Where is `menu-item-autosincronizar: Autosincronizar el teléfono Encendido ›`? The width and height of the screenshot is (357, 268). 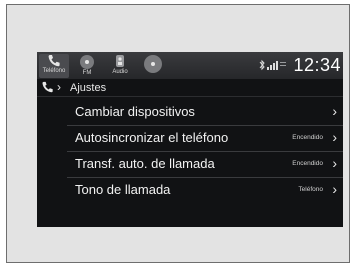
menu-item-autosincronizar: Autosincronizar el teléfono Encendido › is located at coordinates (205, 139).